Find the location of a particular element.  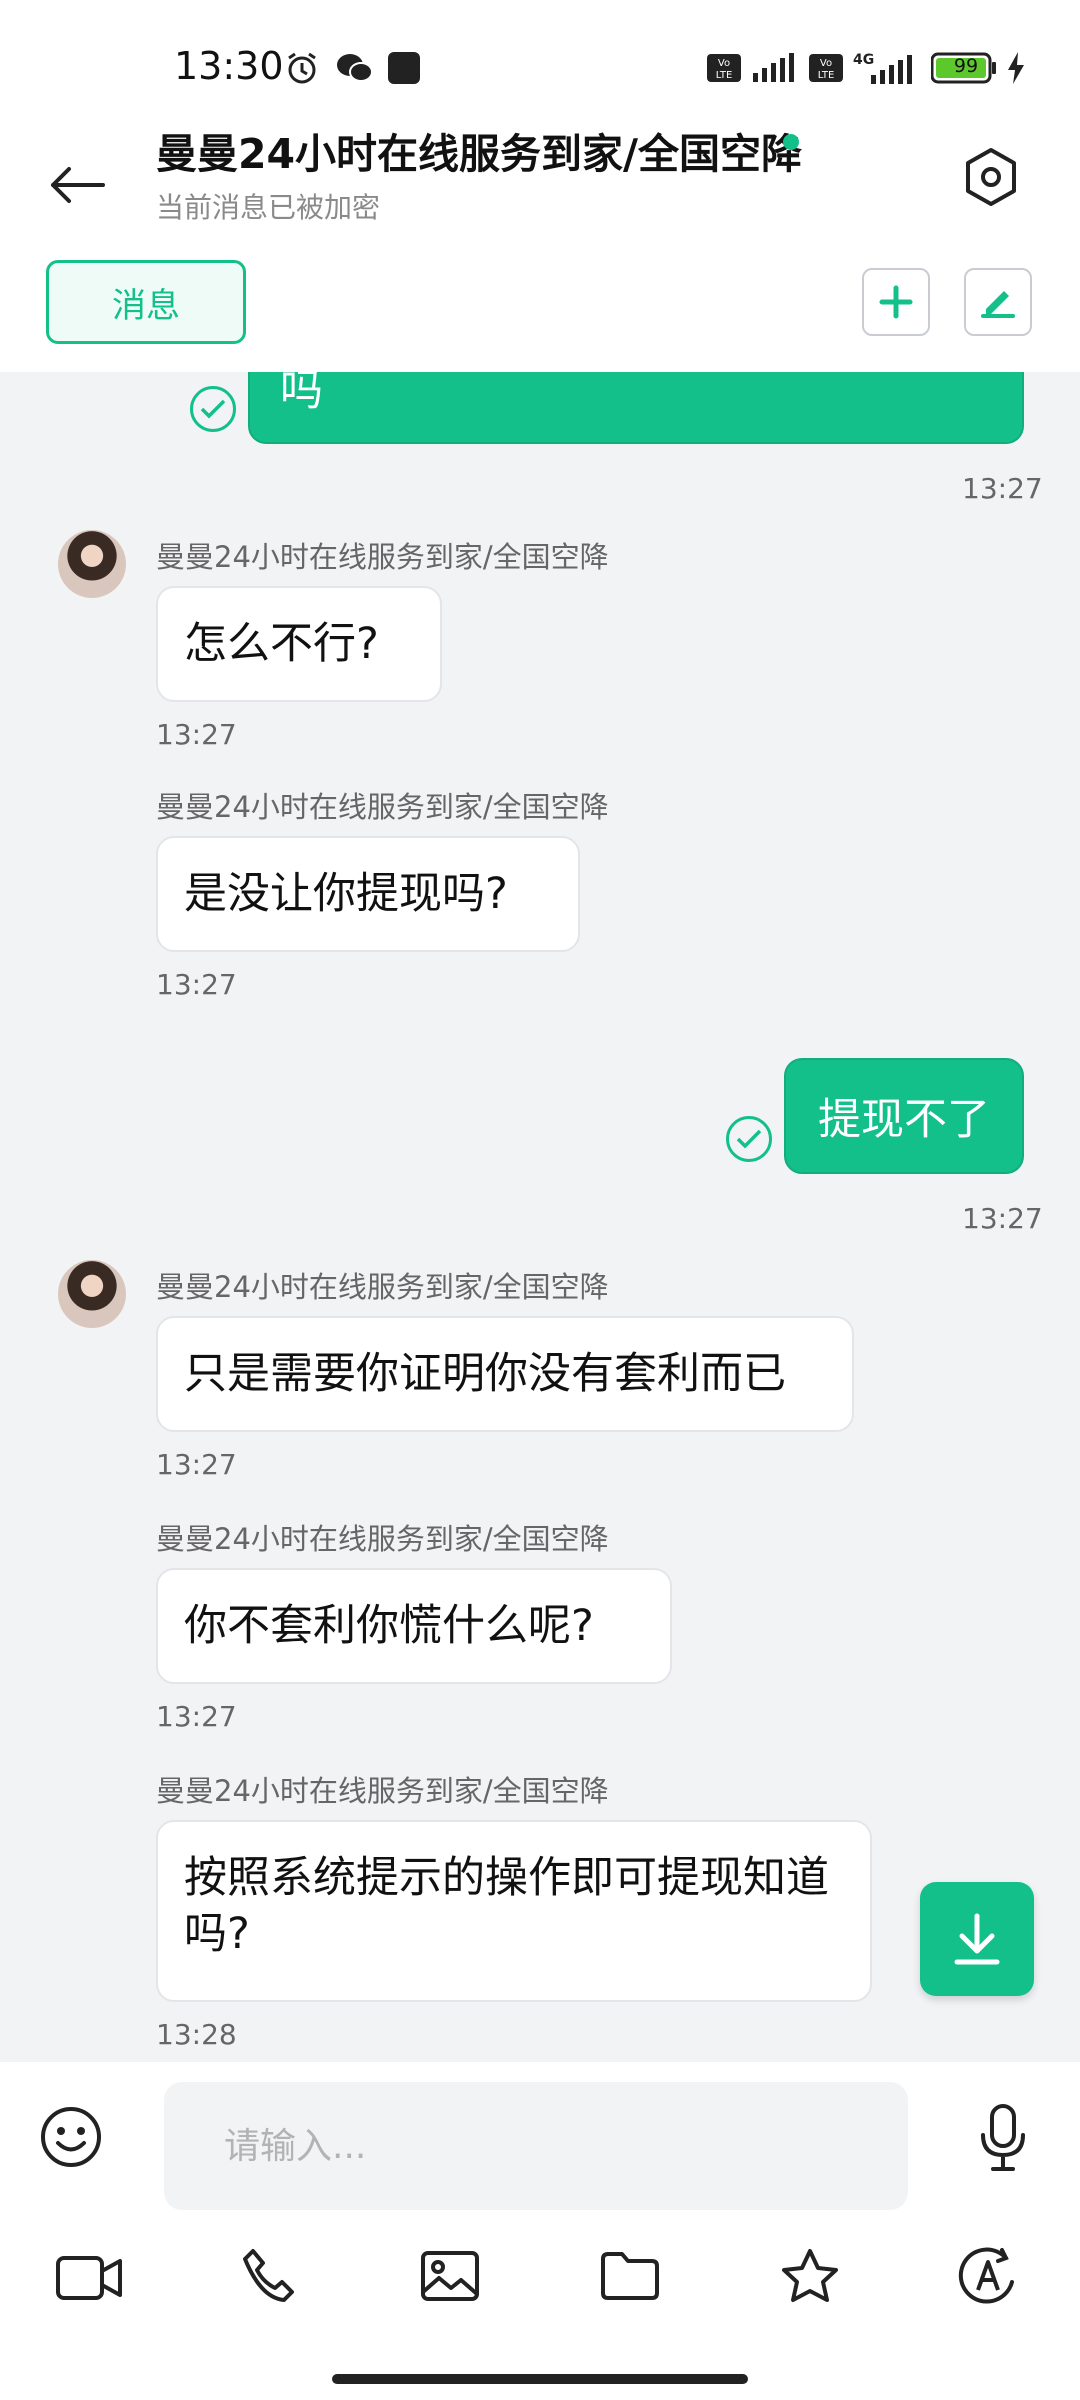

favorite-button is located at coordinates (810, 2276).